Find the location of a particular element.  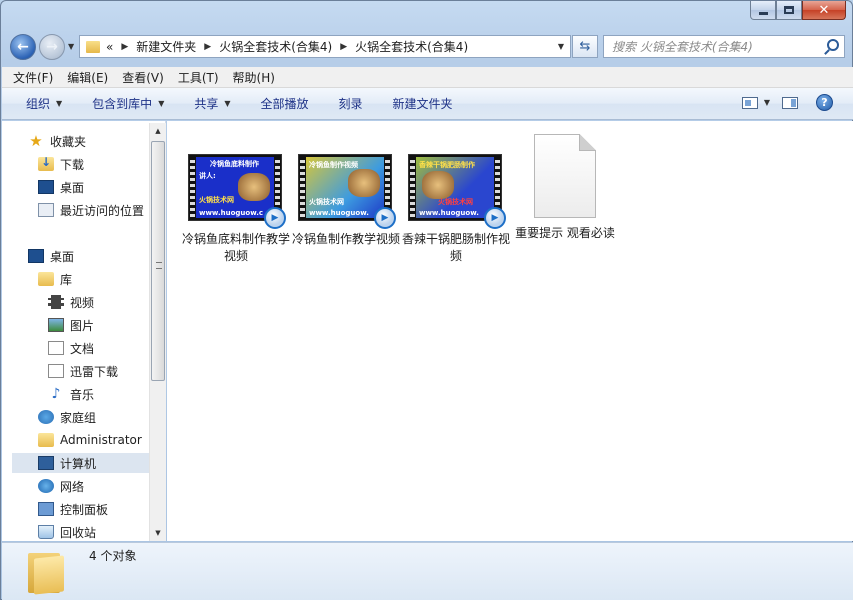

desktop-icon is located at coordinates (36, 256).